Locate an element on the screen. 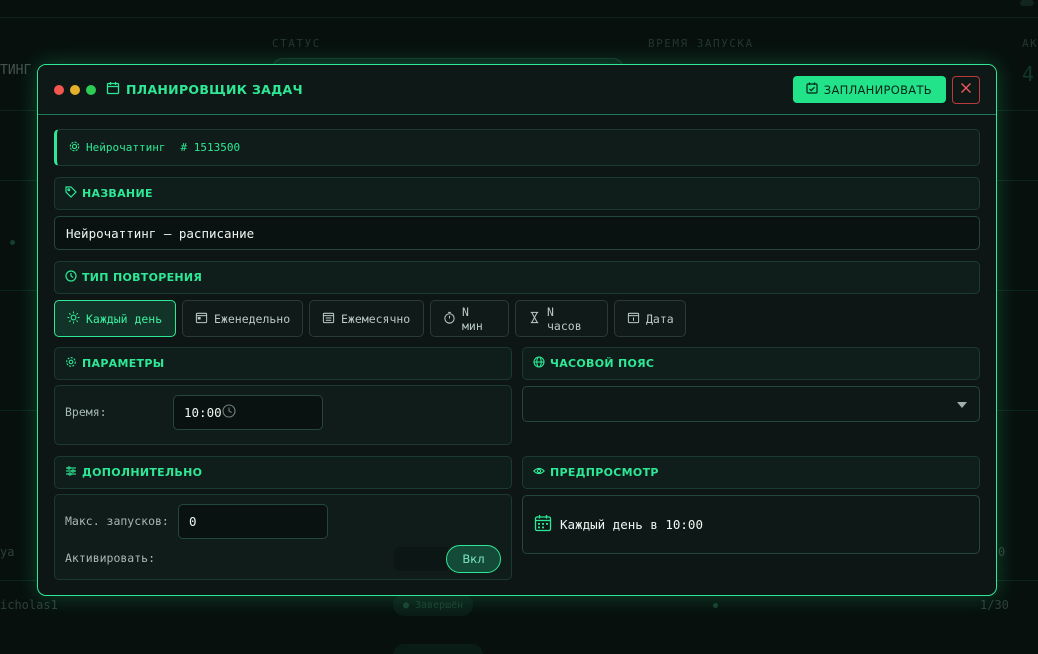 The width and height of the screenshot is (1038, 654). calendar-month-icon is located at coordinates (328, 319).